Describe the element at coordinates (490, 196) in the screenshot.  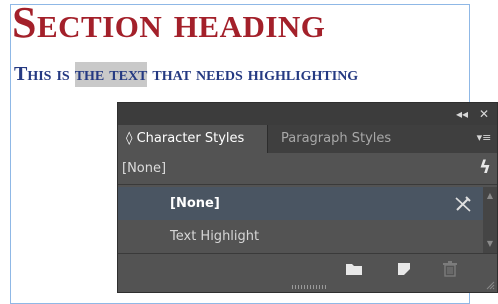
I see `scroll-up-icon: ▲` at that location.